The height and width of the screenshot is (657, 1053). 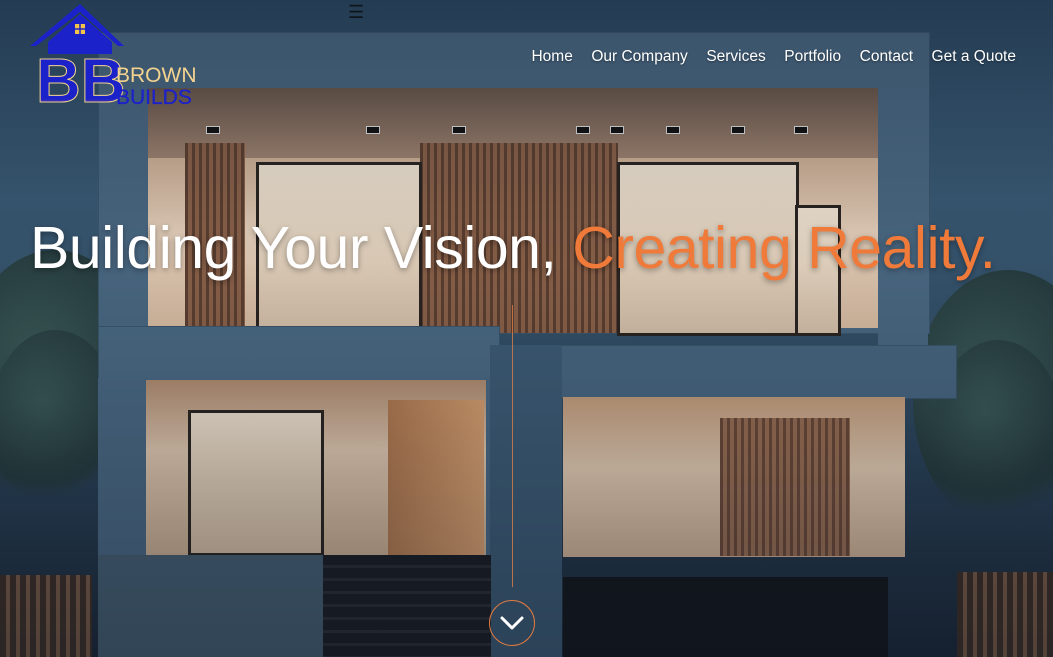 What do you see at coordinates (735, 57) in the screenshot?
I see `nav-services: Services` at bounding box center [735, 57].